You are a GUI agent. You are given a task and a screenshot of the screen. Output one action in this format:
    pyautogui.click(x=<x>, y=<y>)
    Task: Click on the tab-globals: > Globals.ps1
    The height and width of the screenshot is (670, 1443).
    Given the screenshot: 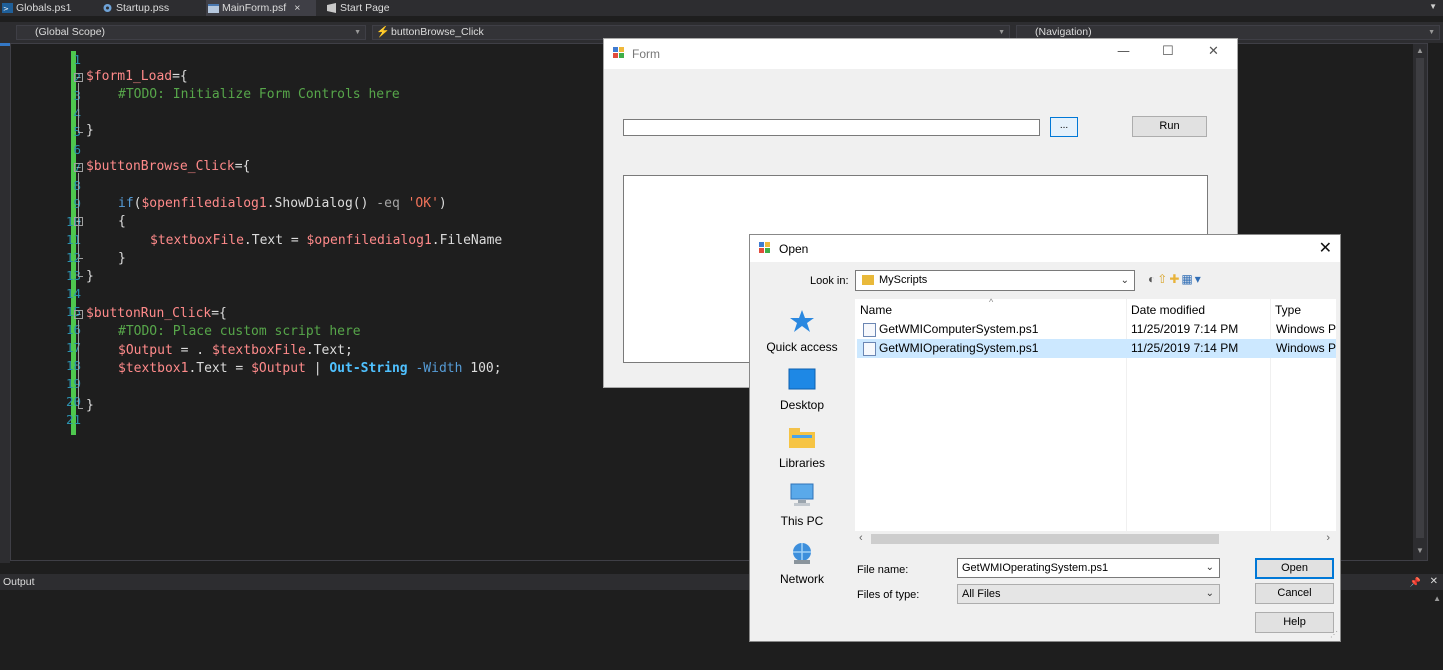 What is the action you would take?
    pyautogui.click(x=39, y=8)
    